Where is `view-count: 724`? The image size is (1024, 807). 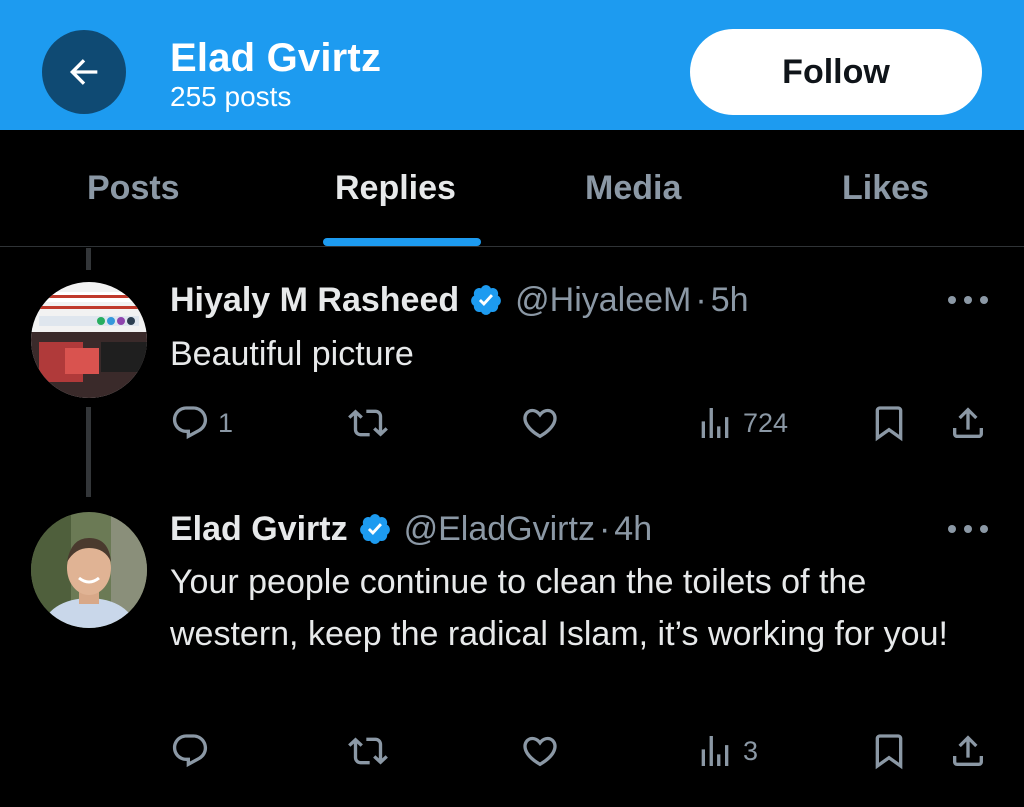
view-count: 724 is located at coordinates (766, 422).